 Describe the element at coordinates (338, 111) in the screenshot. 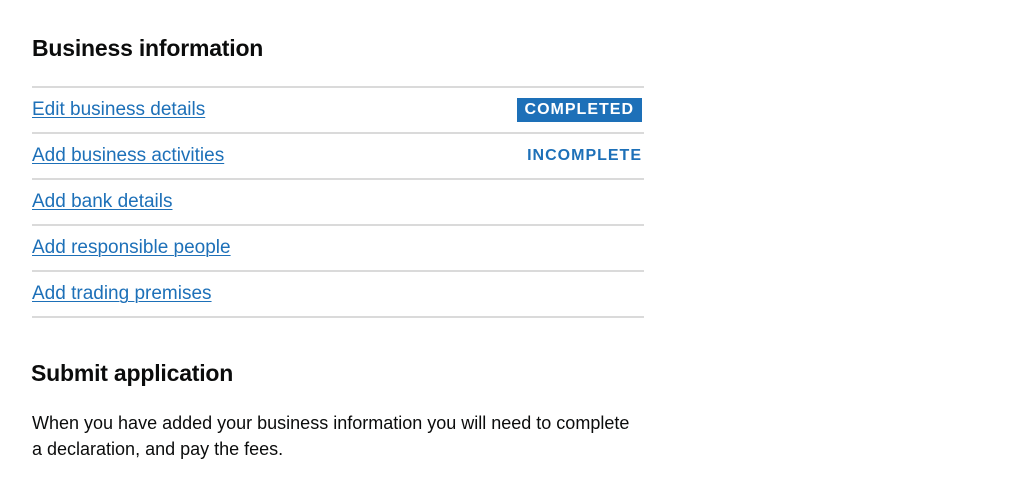

I see `task-item-business-details: Edit business details COMPLETED` at that location.